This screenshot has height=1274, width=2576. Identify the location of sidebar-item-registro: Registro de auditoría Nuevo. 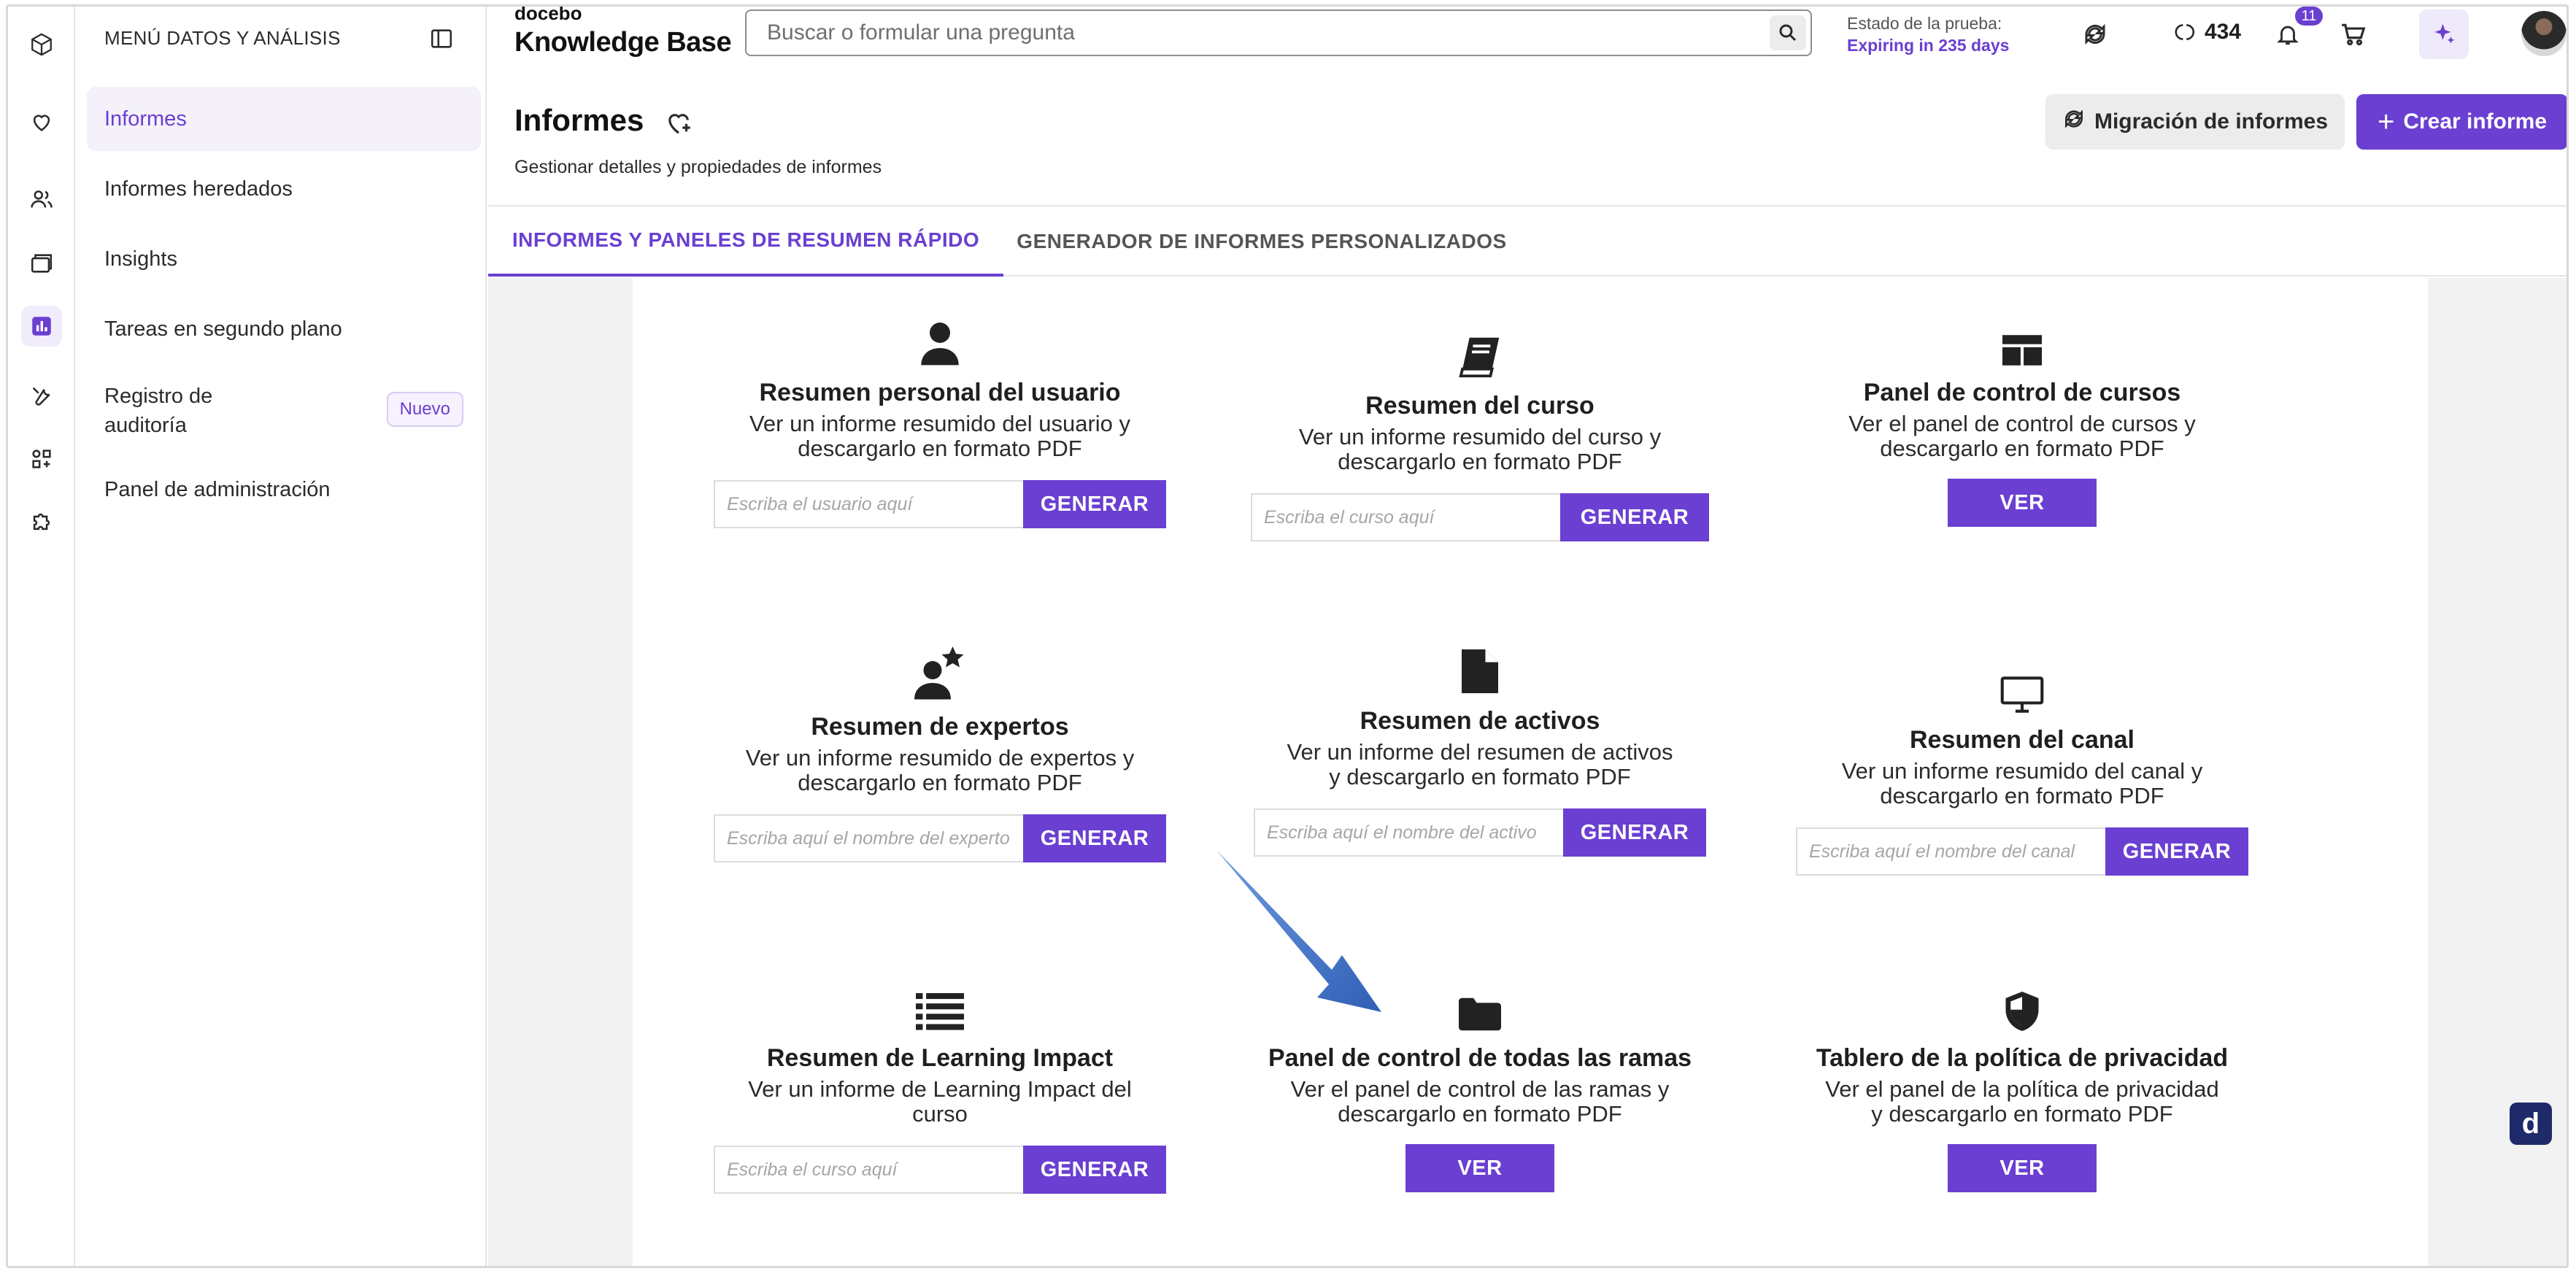
(284, 411).